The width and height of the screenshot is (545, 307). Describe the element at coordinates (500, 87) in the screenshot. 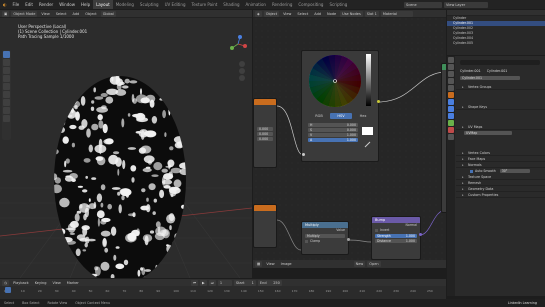

I see `panel-vertex-groups: Vertex Groups` at that location.